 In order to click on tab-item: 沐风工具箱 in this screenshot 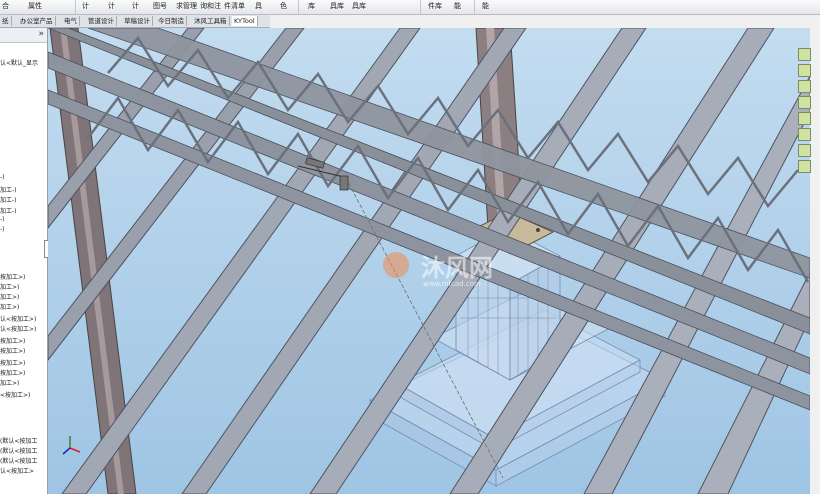, I will do `click(211, 21)`.